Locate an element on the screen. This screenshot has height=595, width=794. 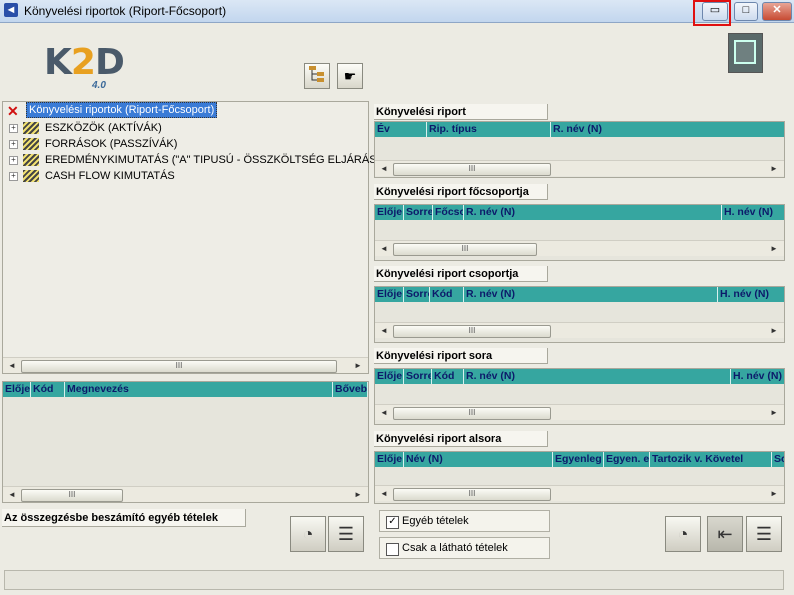
export-button is located at coordinates (745, 53).